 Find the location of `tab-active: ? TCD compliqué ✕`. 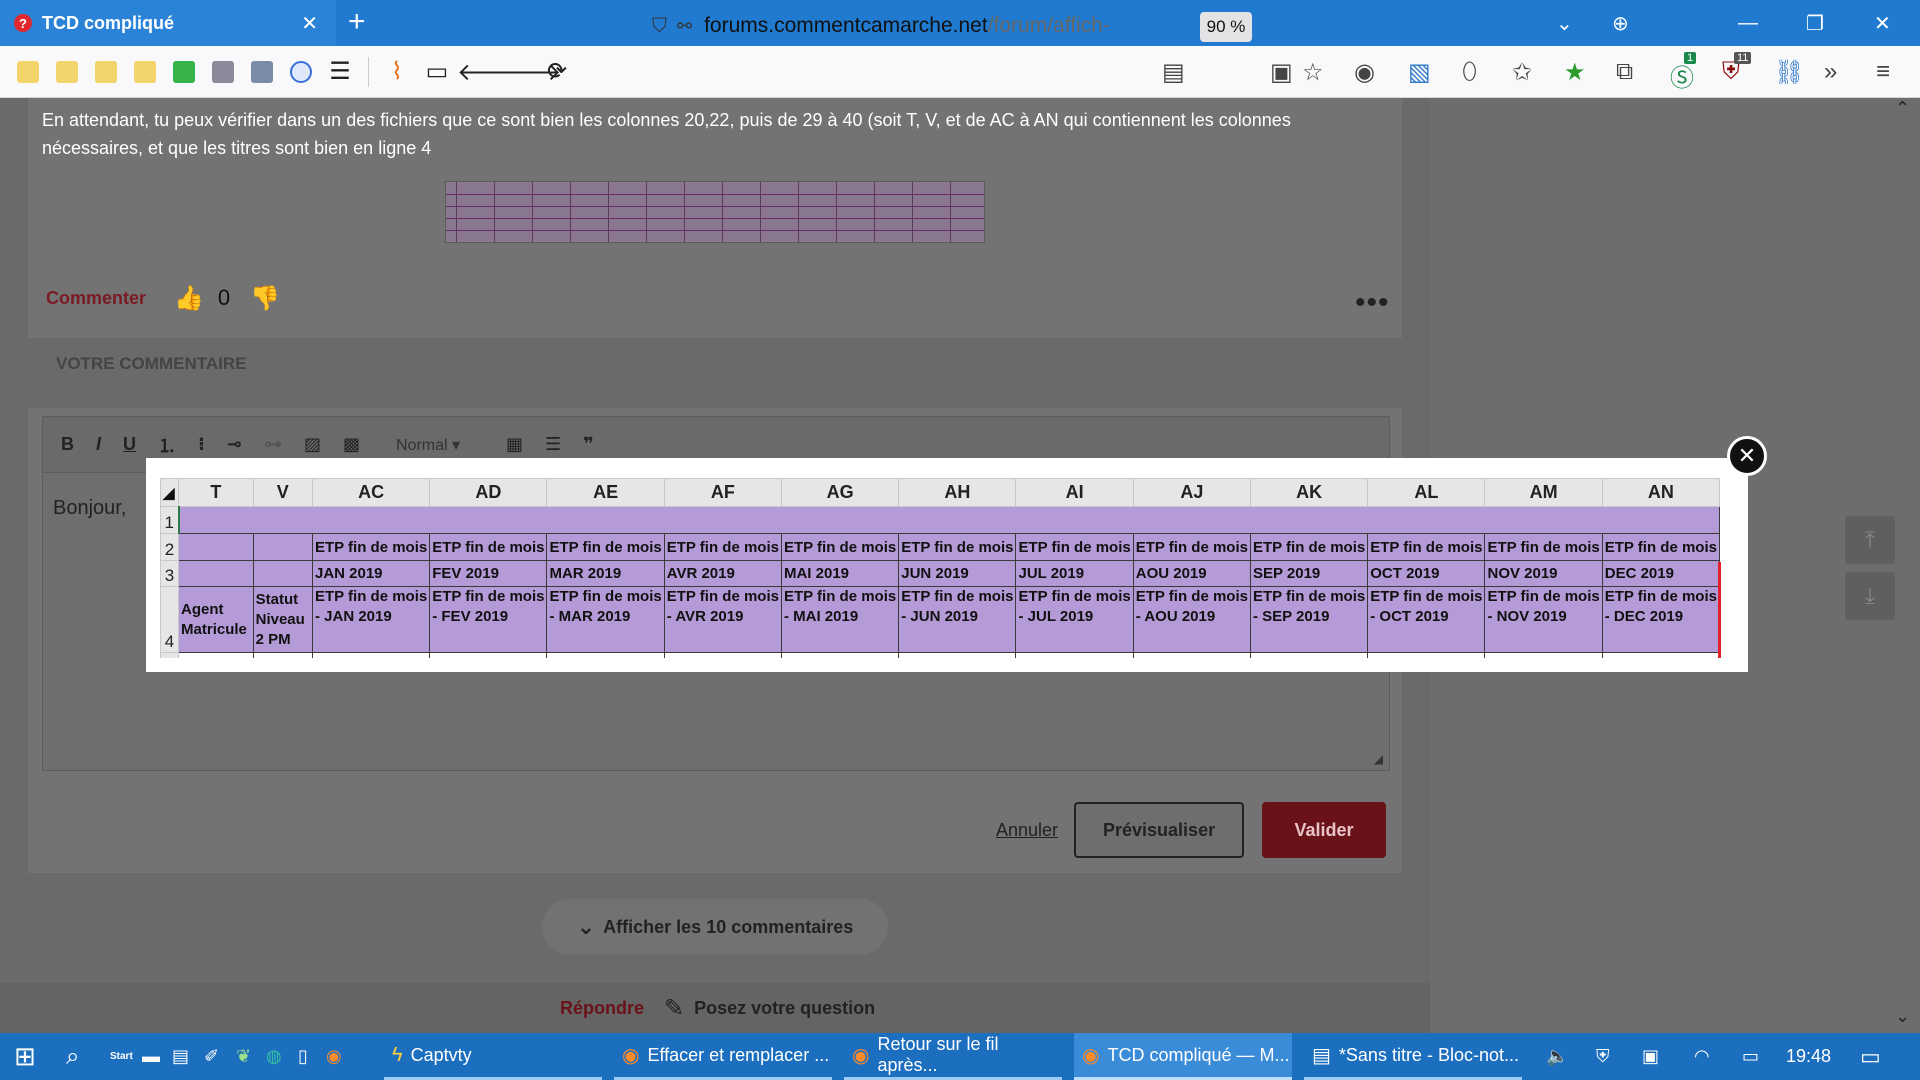

tab-active: ? TCD compliqué ✕ is located at coordinates (168, 23).